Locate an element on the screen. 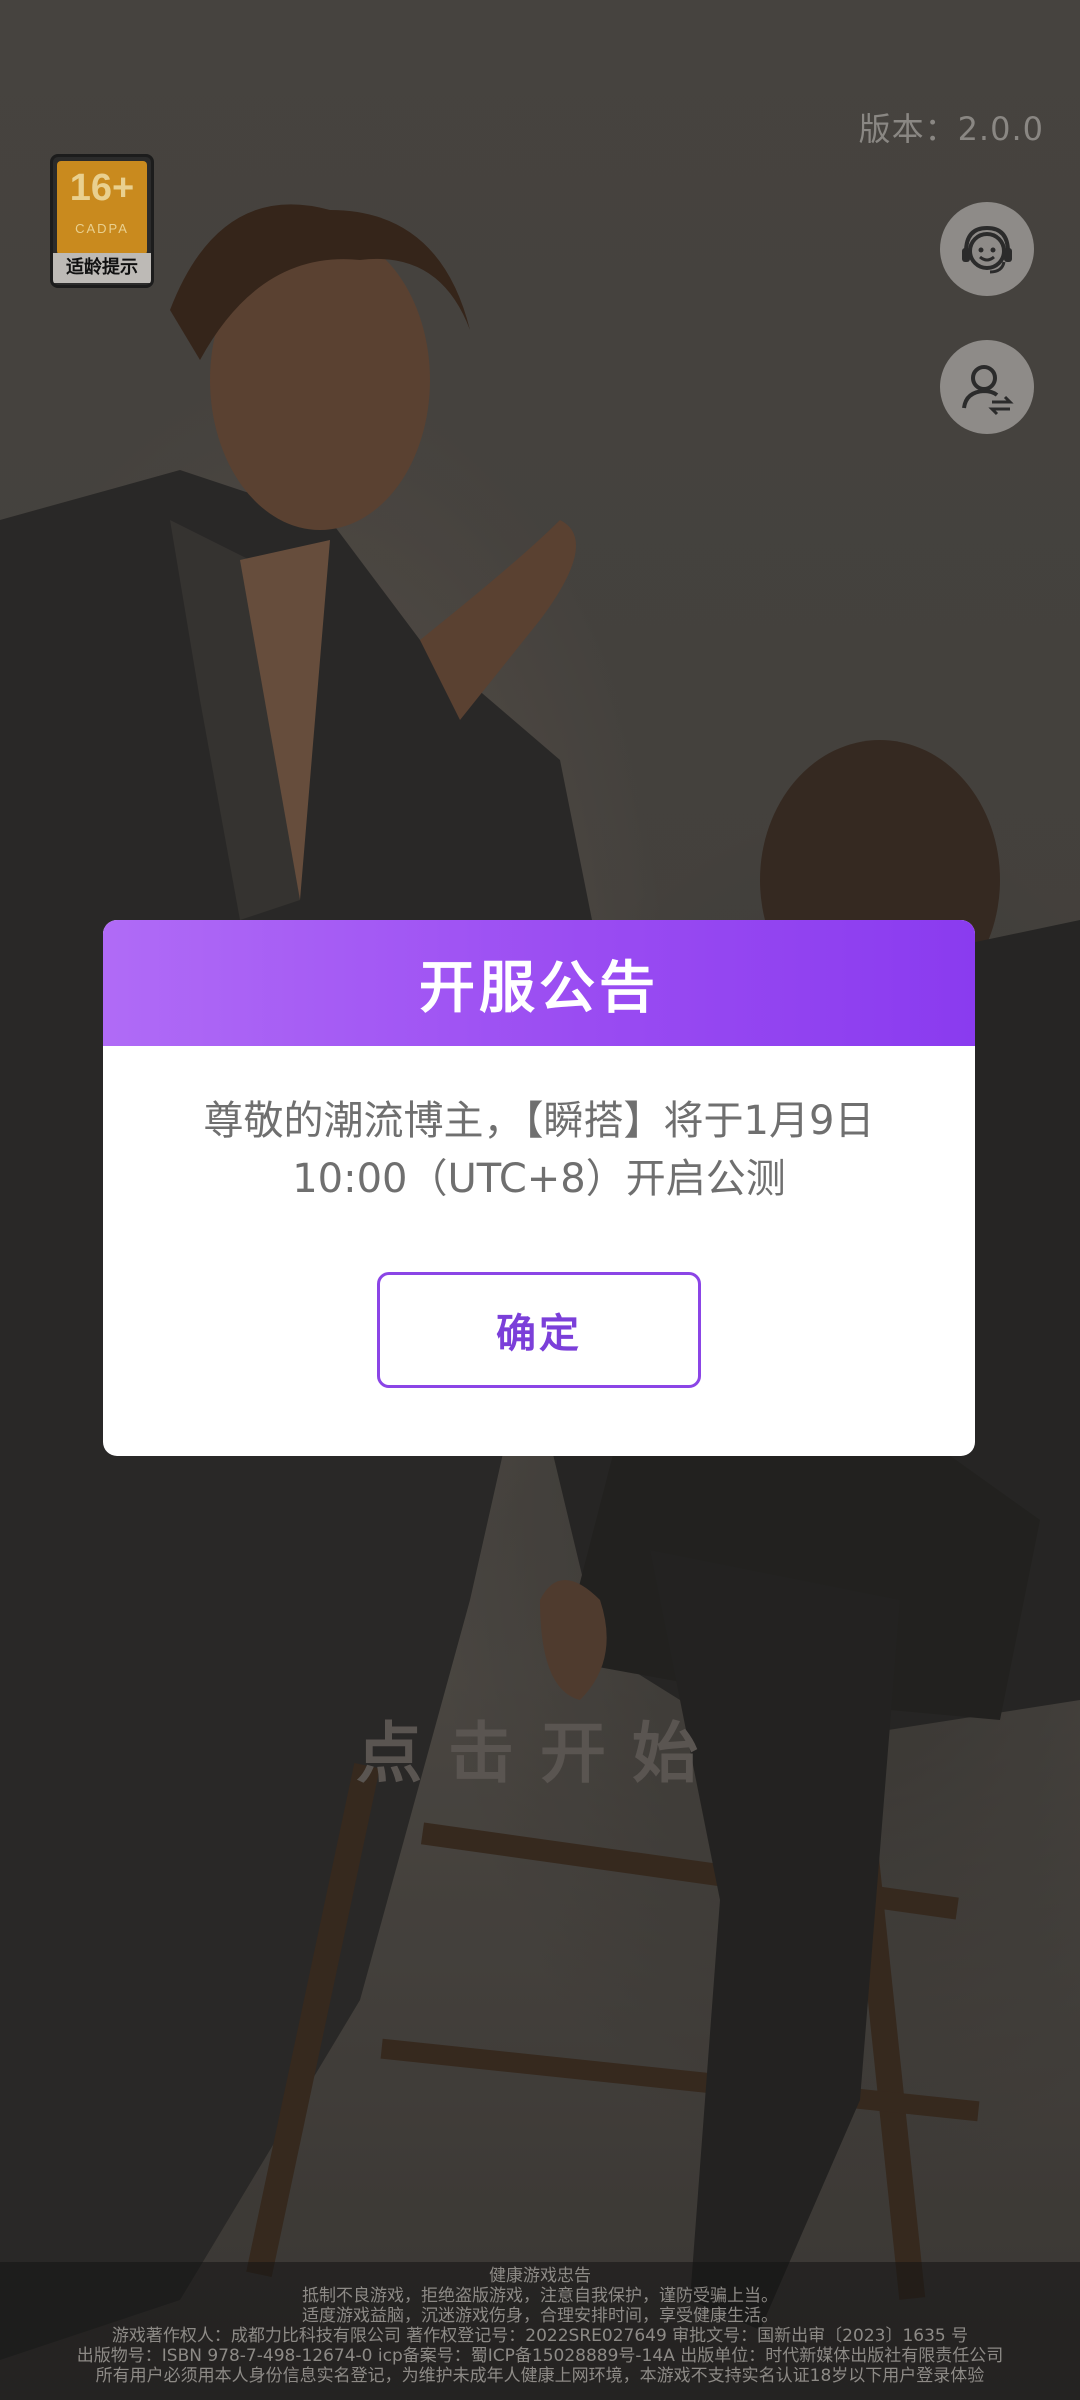 This screenshot has width=1080, height=2400. age-rating-label: 适龄提示 is located at coordinates (102, 268).